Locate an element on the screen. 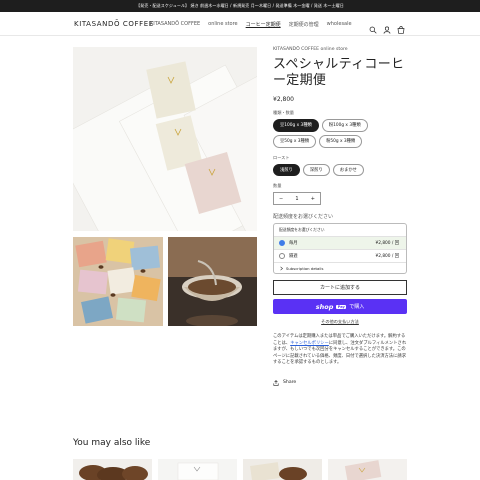  type-option-beans-50g: 豆50g x 3種類 is located at coordinates (295, 141).